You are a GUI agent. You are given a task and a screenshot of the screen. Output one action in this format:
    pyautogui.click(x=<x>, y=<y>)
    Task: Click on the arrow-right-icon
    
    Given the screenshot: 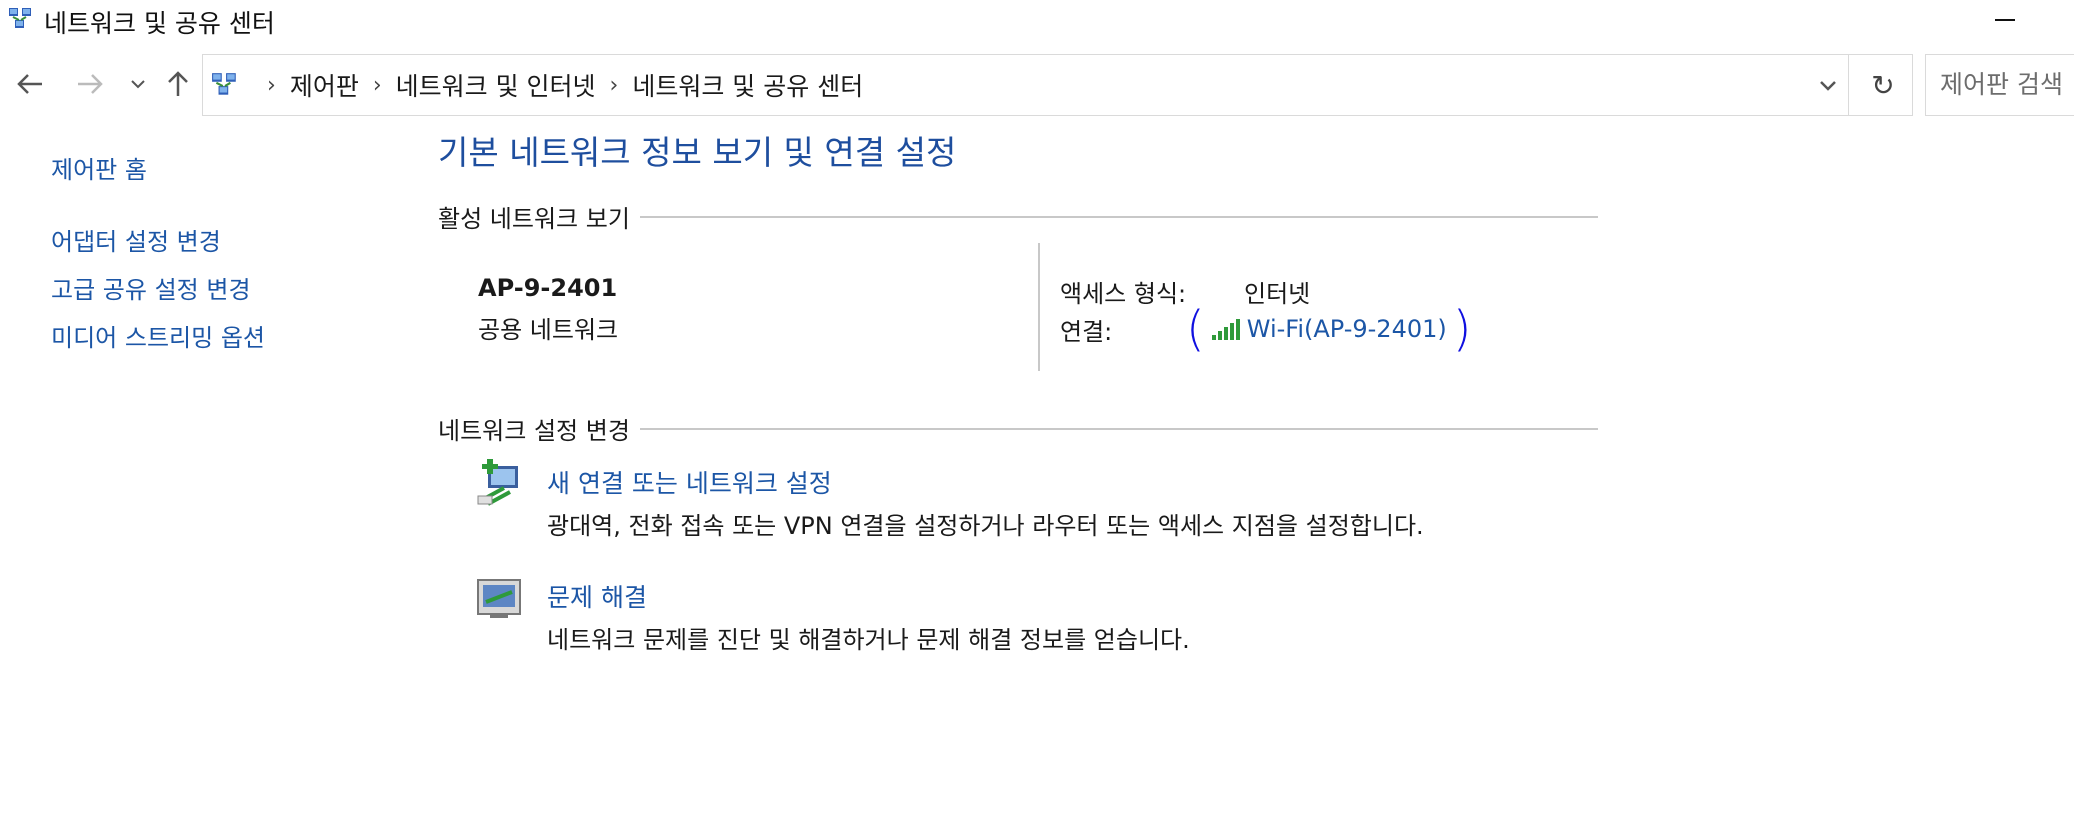 What is the action you would take?
    pyautogui.click(x=90, y=84)
    